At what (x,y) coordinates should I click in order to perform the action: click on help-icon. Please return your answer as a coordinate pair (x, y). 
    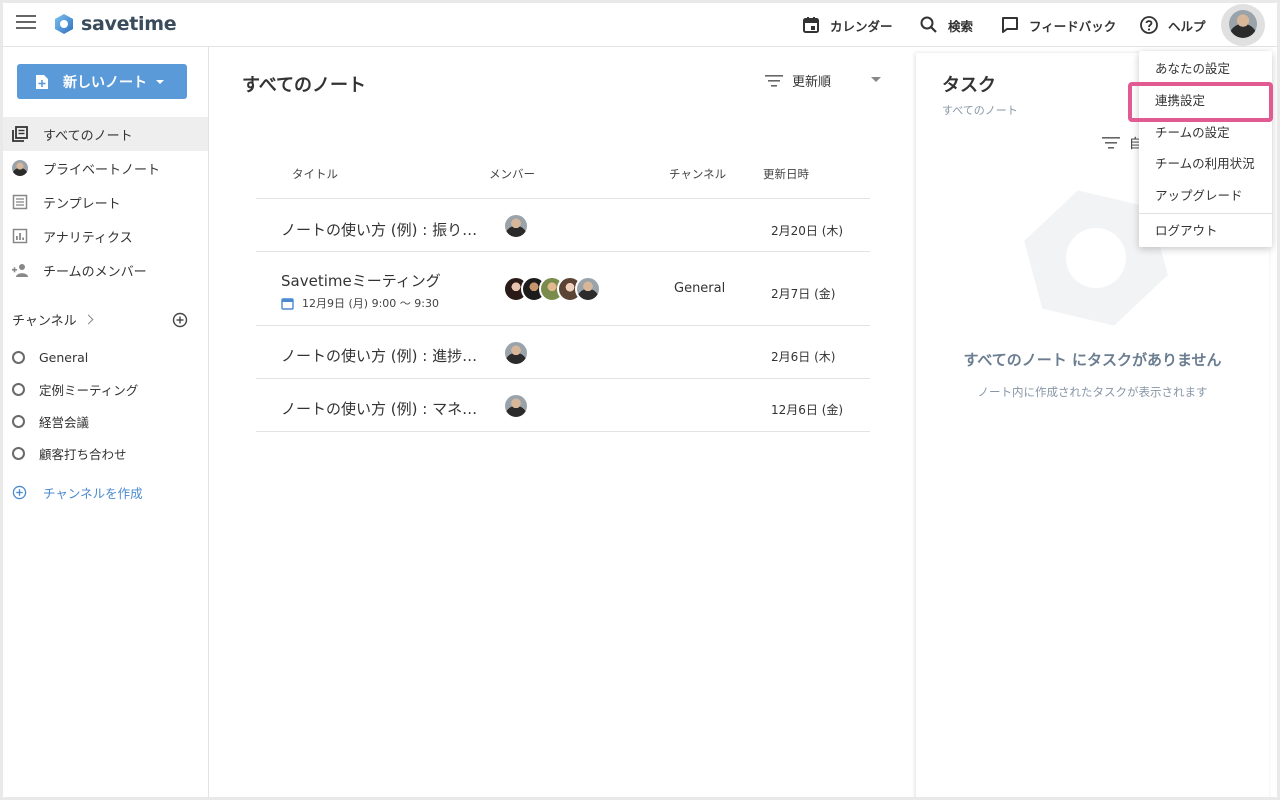
    Looking at the image, I should click on (1149, 25).